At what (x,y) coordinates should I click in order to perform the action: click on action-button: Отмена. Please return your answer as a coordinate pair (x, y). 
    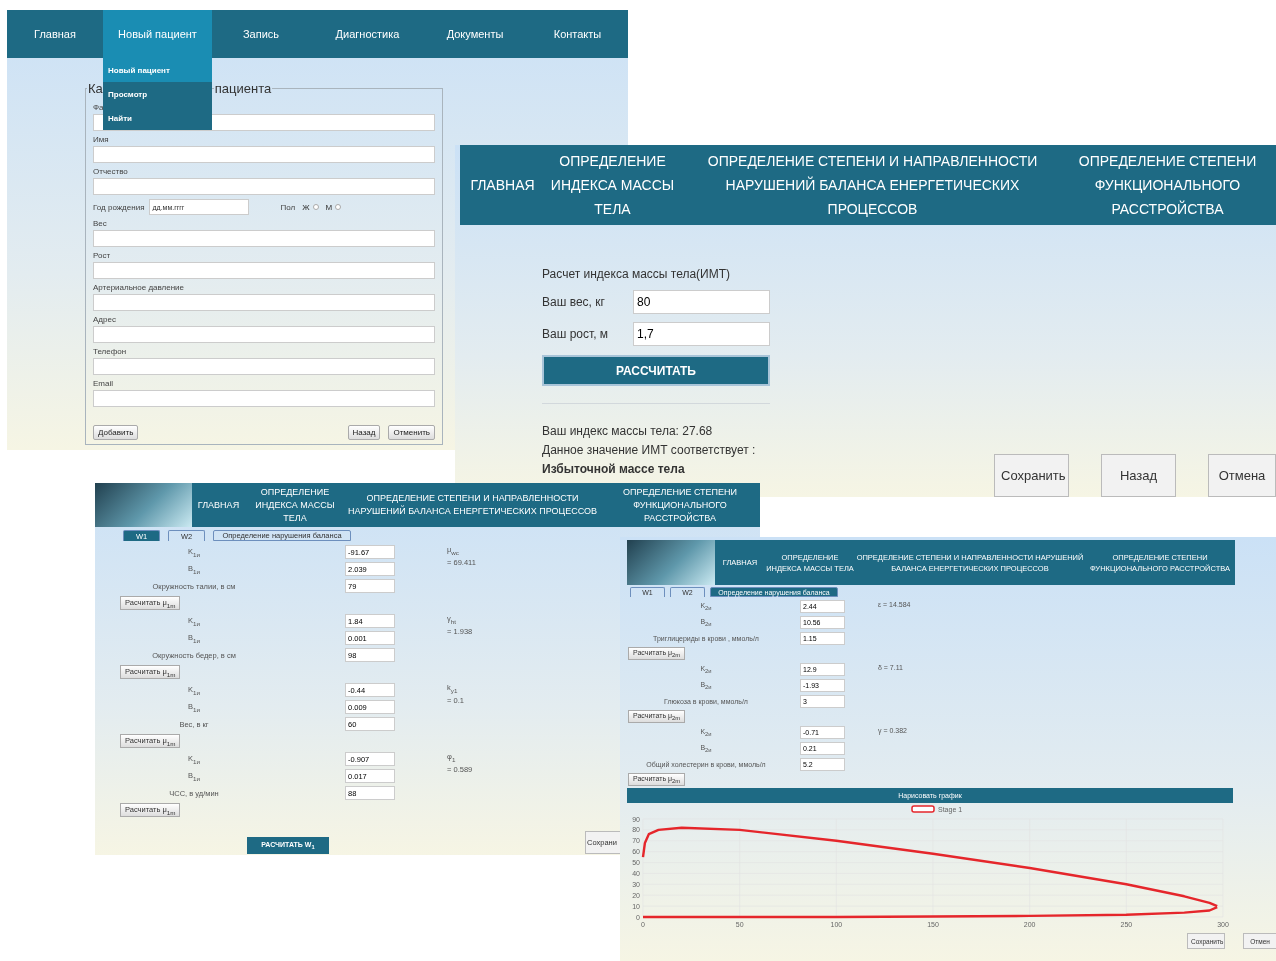
    Looking at the image, I should click on (1242, 475).